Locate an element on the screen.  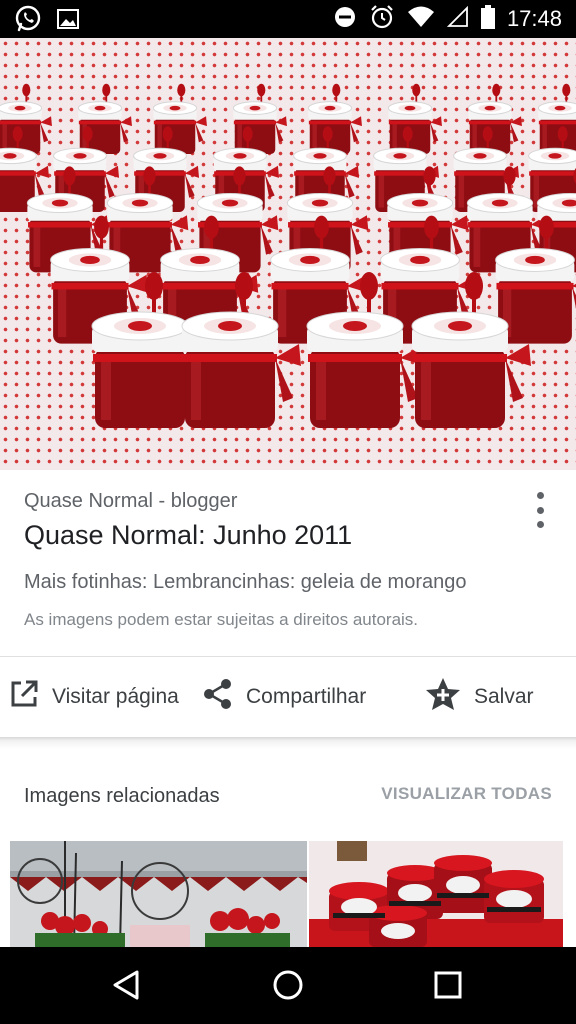
result-source: Quase Normal - blogger is located at coordinates (130, 501).